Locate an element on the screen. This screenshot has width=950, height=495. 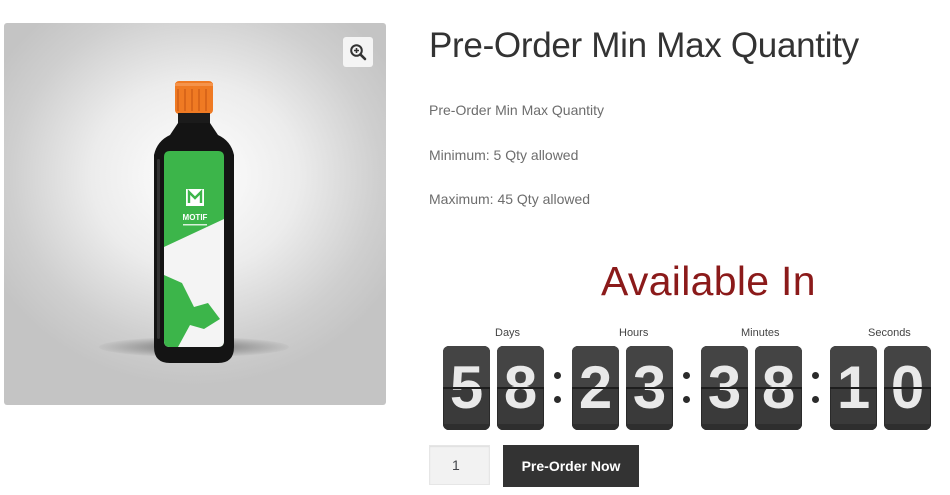
hours-digit-2: 3 is located at coordinates (649, 388).